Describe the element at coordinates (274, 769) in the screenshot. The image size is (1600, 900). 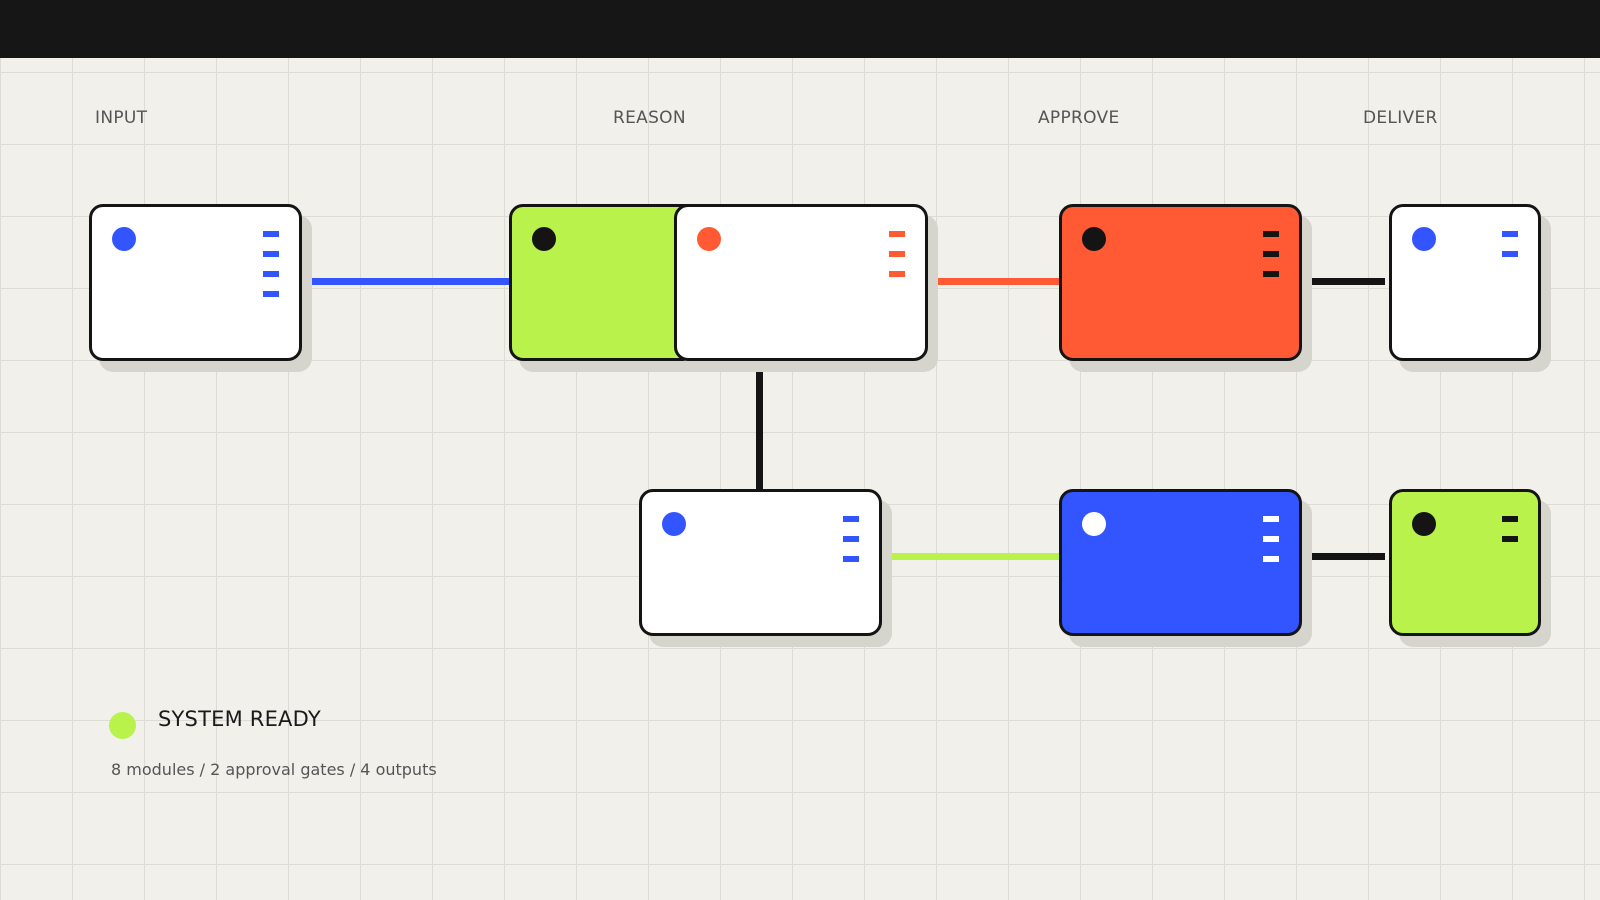
I see `status-summary: 8 modules / 2 approval gates / 4 outputs` at that location.